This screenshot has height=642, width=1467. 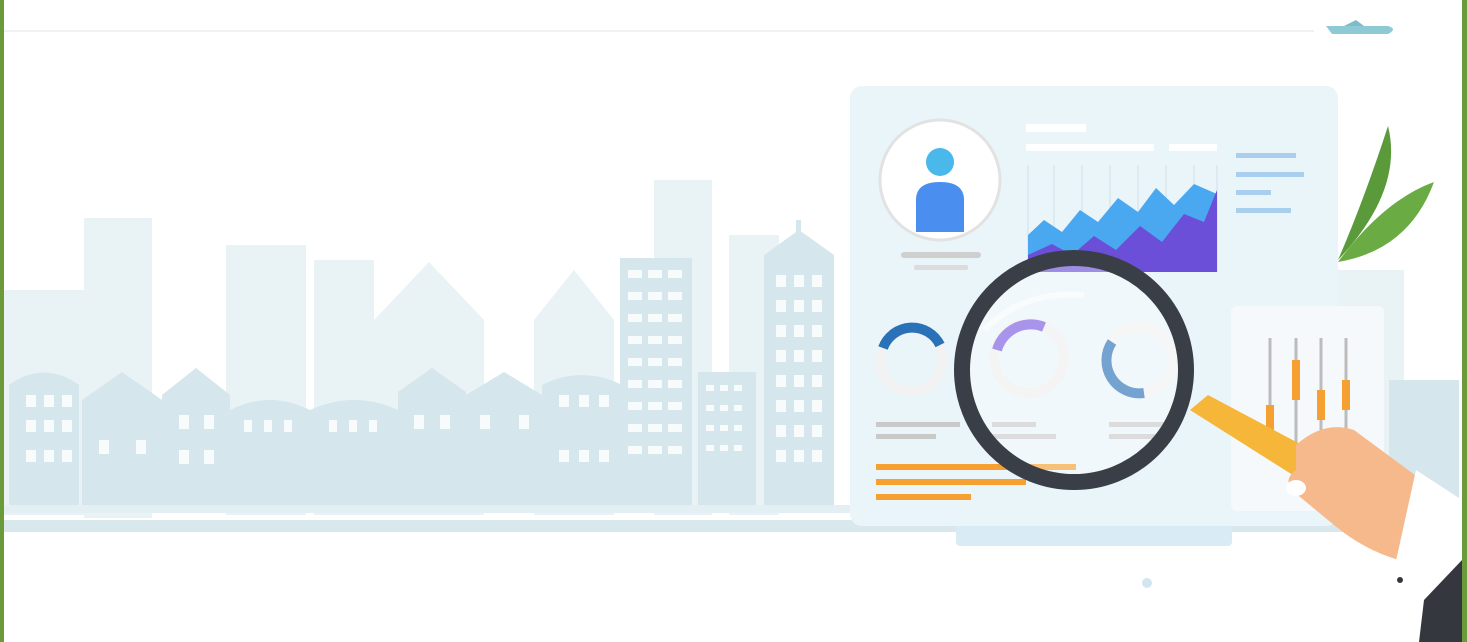 I want to click on chart-title-line, so click(x=1056, y=128).